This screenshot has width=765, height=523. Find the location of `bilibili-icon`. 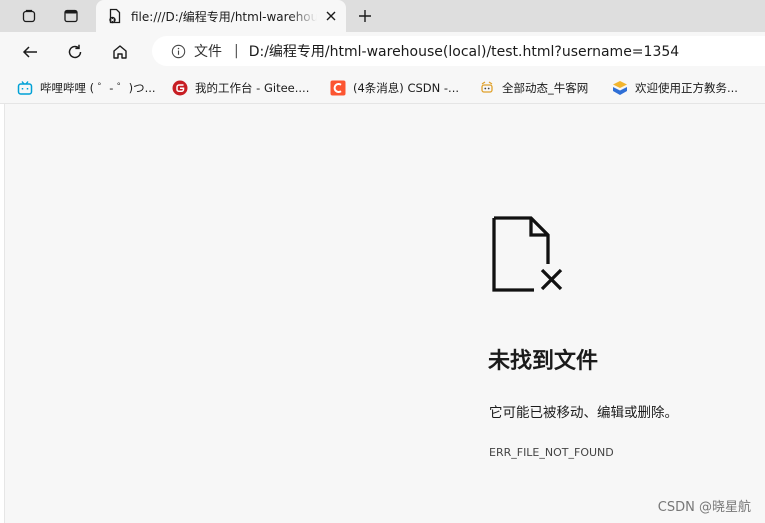

bilibili-icon is located at coordinates (25, 88).